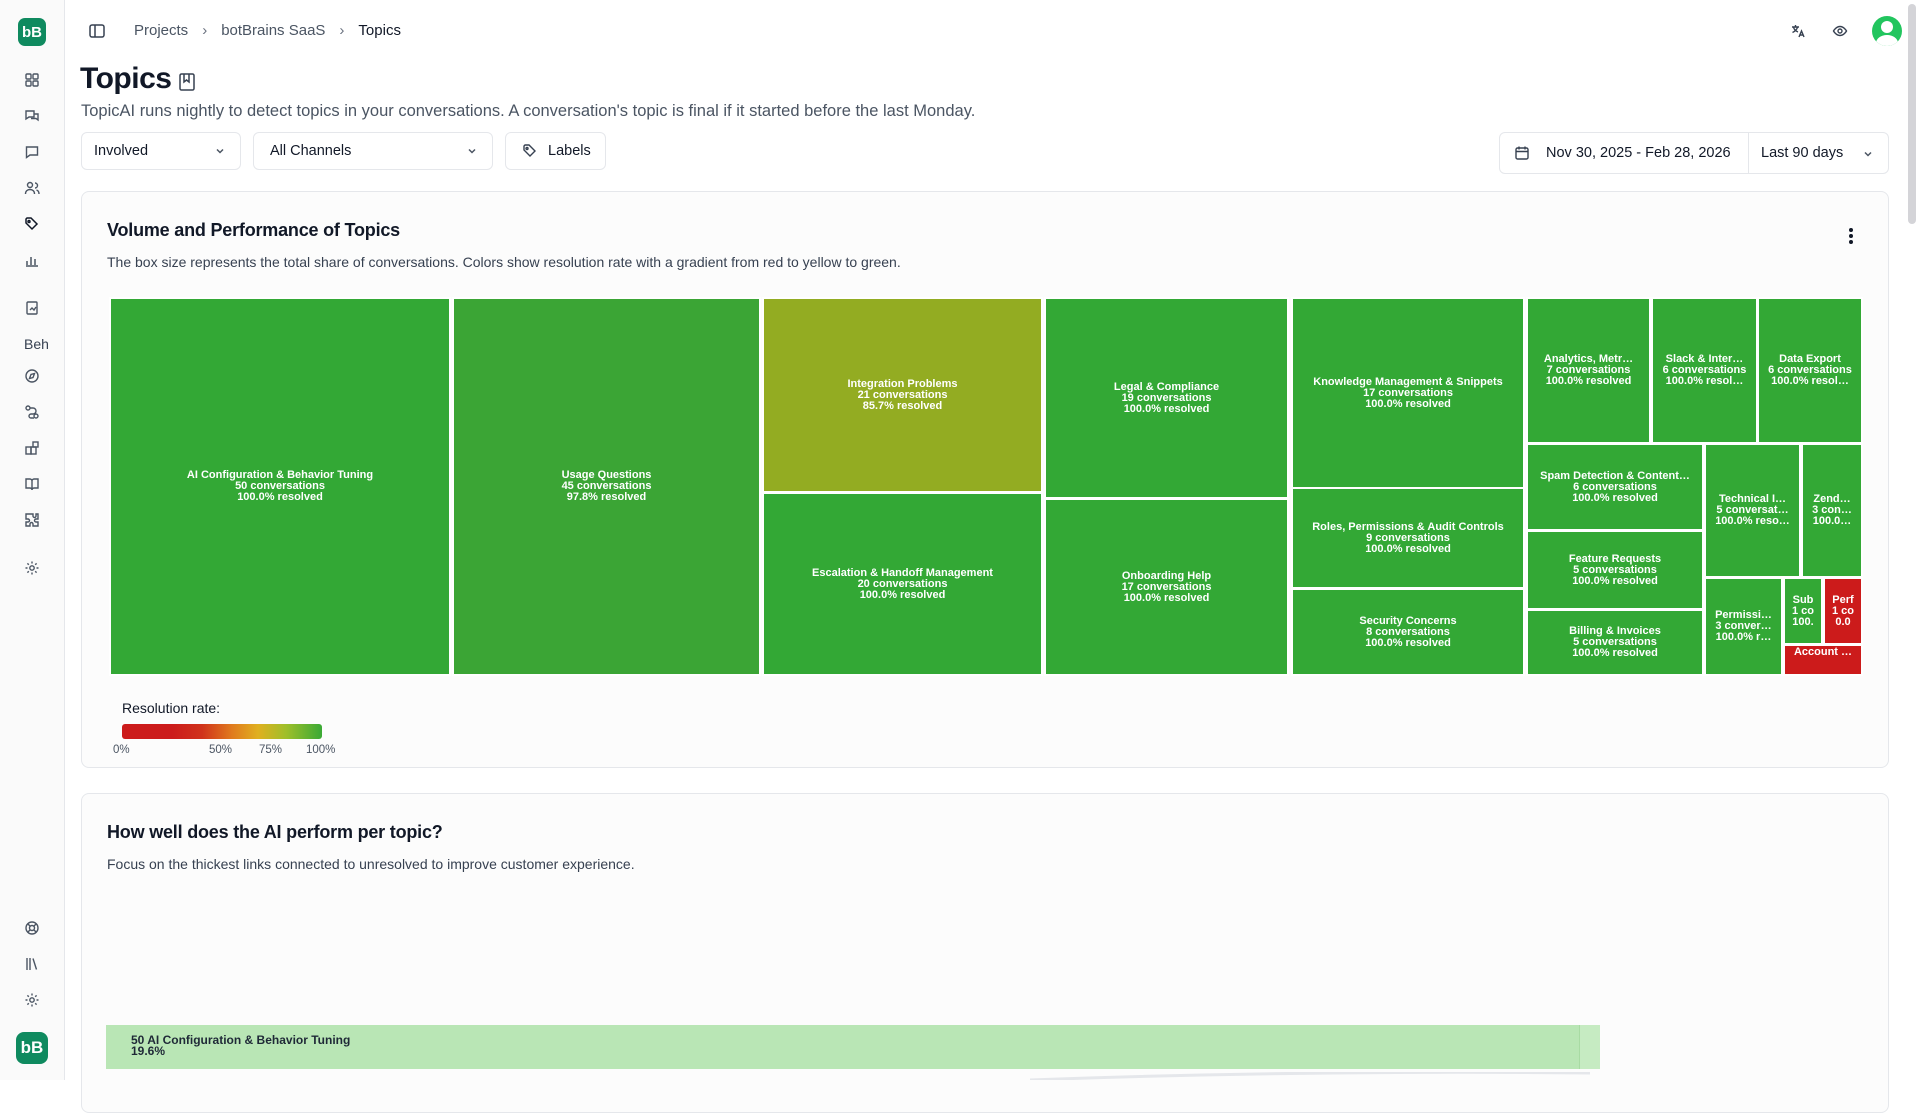 The width and height of the screenshot is (1920, 1113). What do you see at coordinates (253, 230) in the screenshot?
I see `volume-card-title: Volume and Performance of Topics` at bounding box center [253, 230].